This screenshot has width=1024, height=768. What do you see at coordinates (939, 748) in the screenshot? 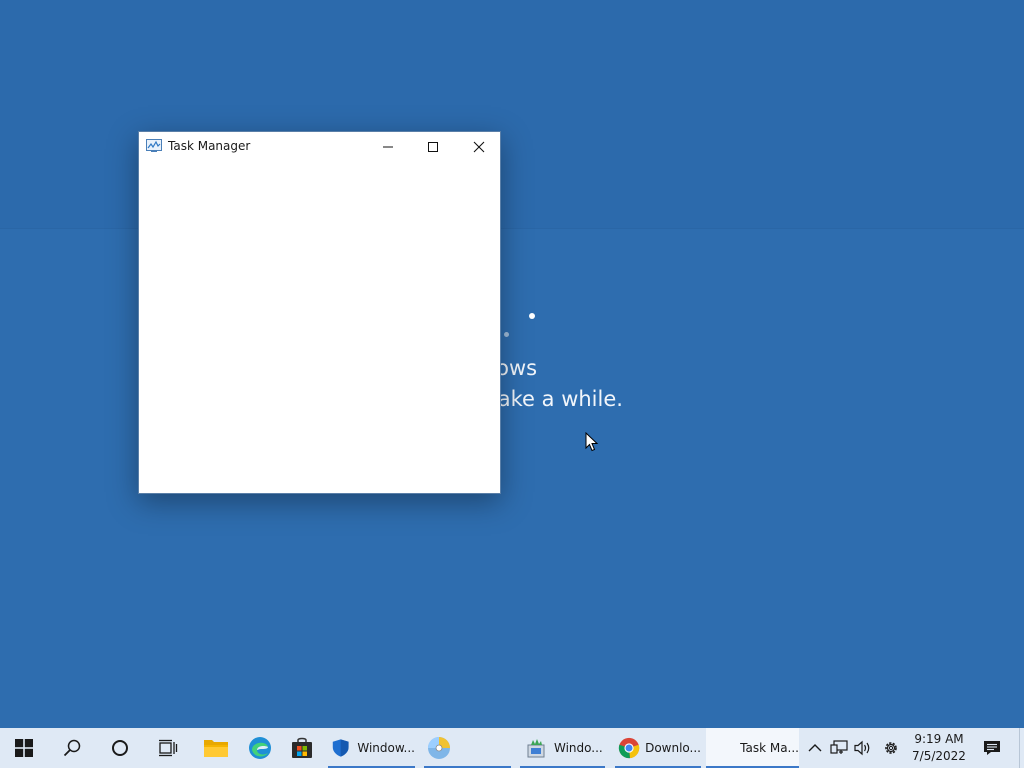
I see `clock-button: 9:19 AM 7/5/2022` at bounding box center [939, 748].